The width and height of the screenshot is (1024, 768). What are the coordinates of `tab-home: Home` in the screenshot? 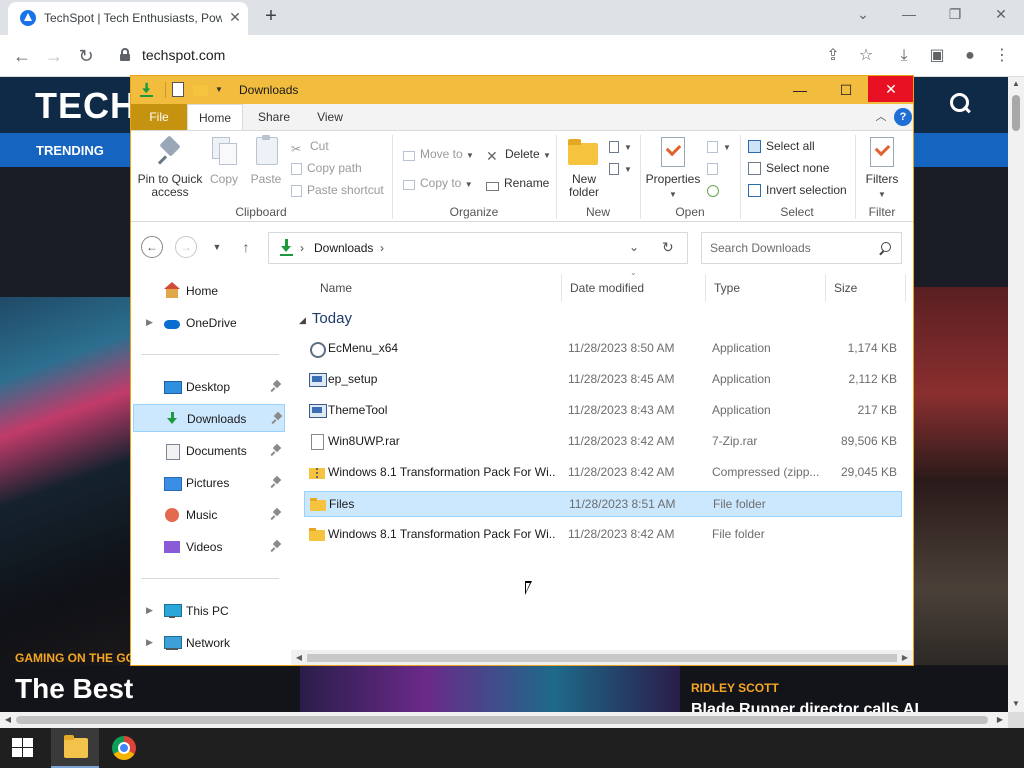 It's located at (215, 117).